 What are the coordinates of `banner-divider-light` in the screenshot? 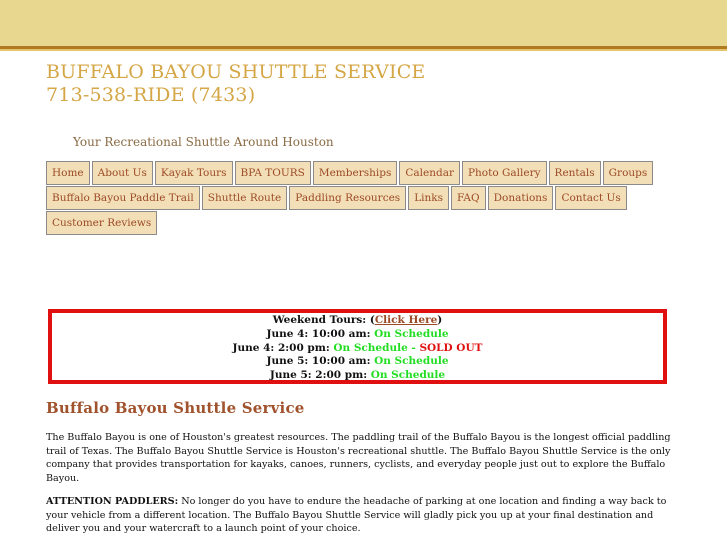 It's located at (363, 50).